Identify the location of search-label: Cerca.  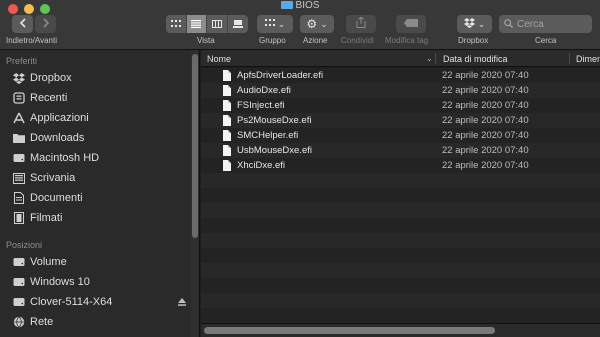
(546, 40).